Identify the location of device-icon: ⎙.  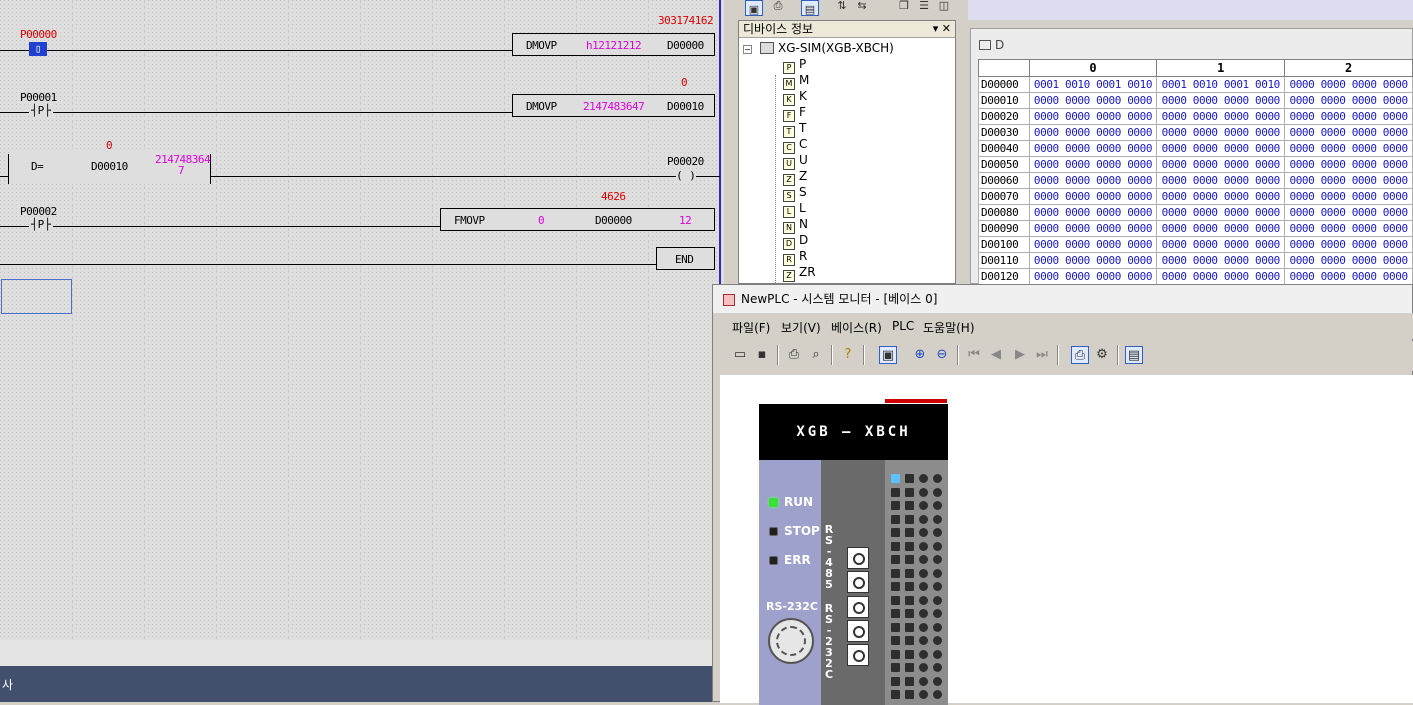
(778, 7).